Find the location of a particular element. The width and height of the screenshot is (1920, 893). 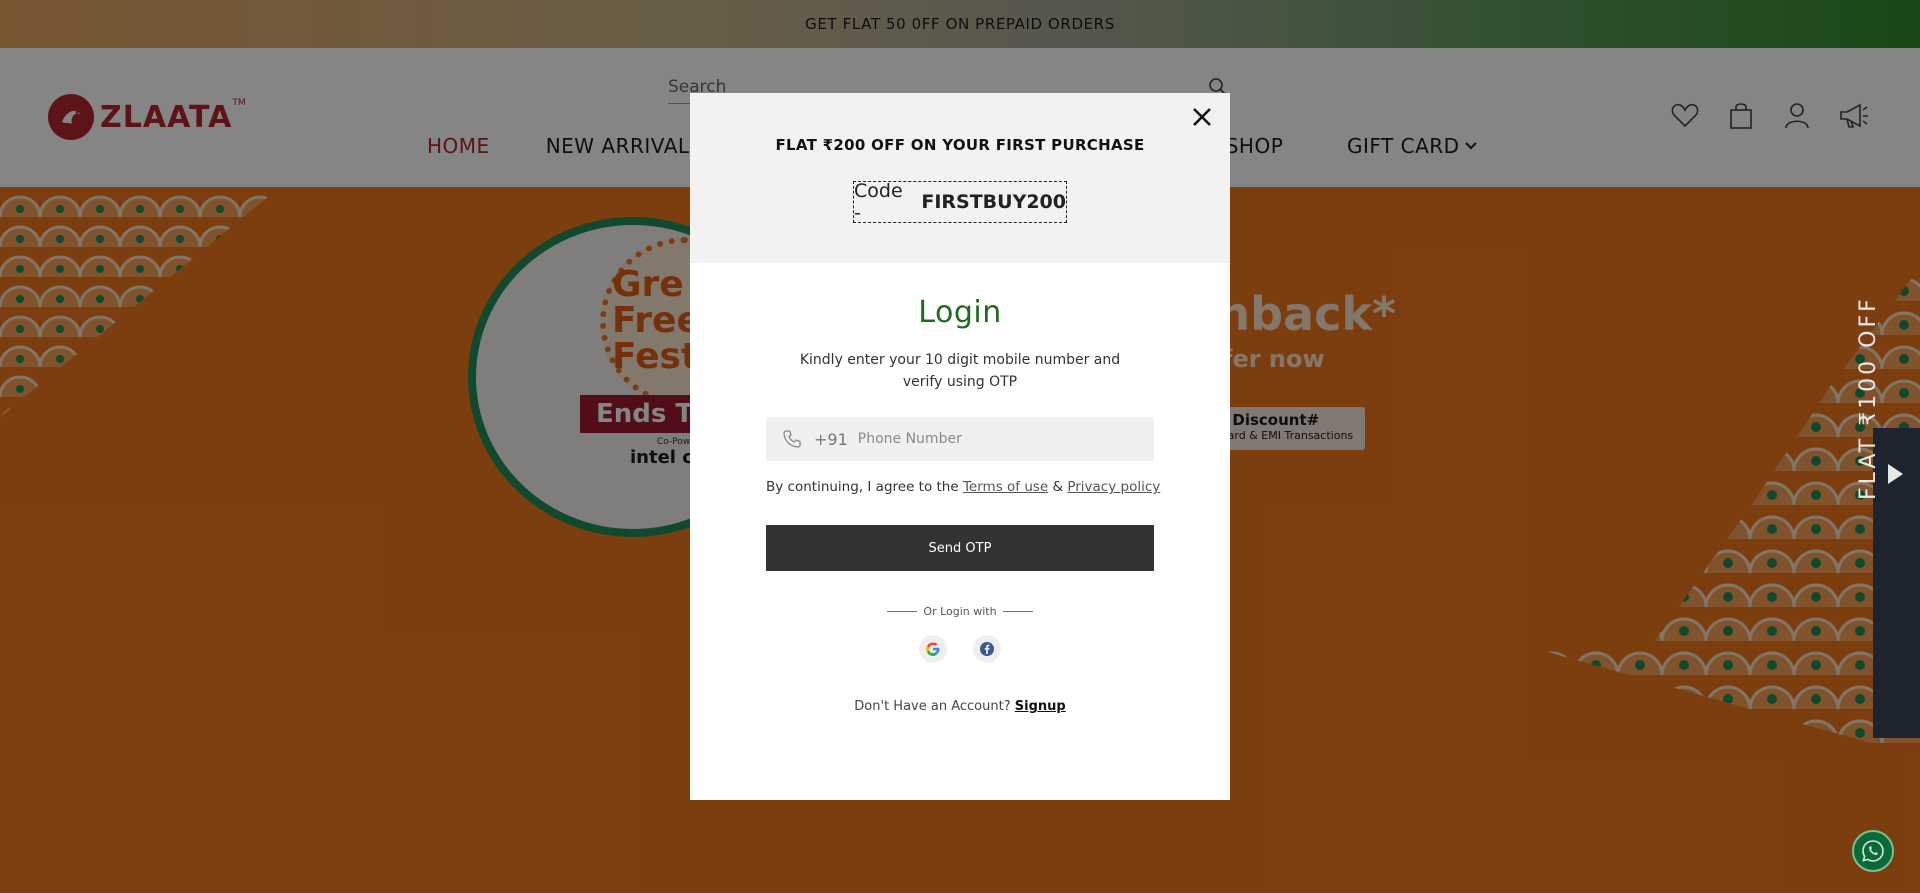

divider-line-right is located at coordinates (1017, 611).